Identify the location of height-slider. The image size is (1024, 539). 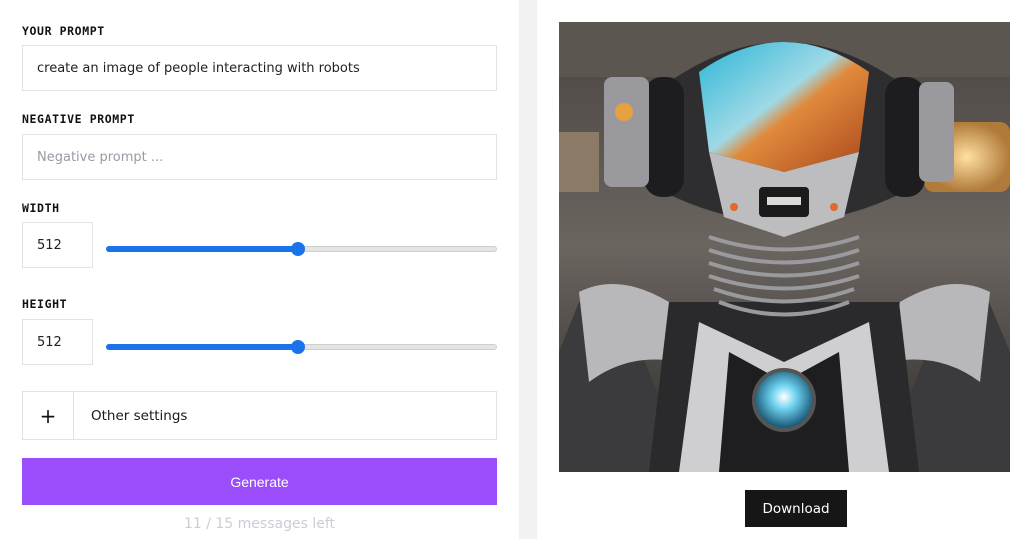
(301, 347).